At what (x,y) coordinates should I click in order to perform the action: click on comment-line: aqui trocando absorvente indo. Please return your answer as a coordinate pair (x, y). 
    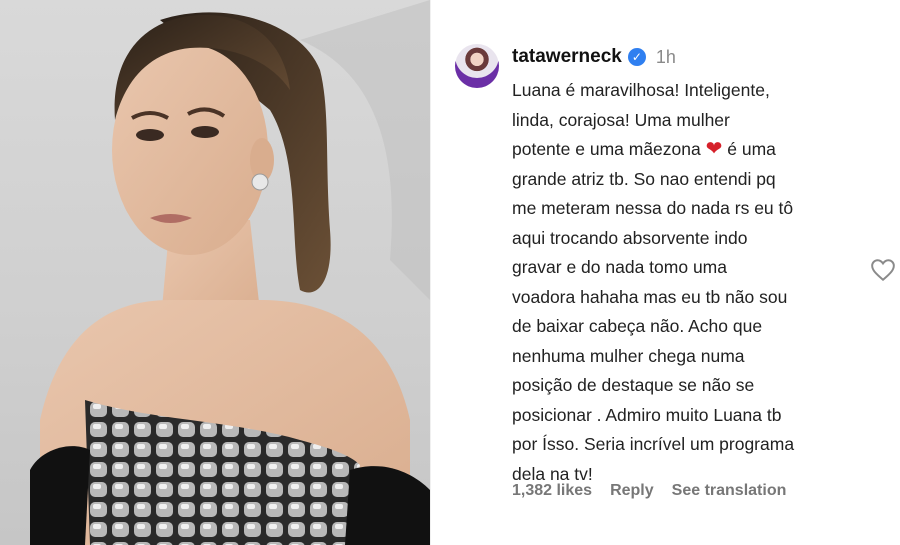
    Looking at the image, I should click on (630, 237).